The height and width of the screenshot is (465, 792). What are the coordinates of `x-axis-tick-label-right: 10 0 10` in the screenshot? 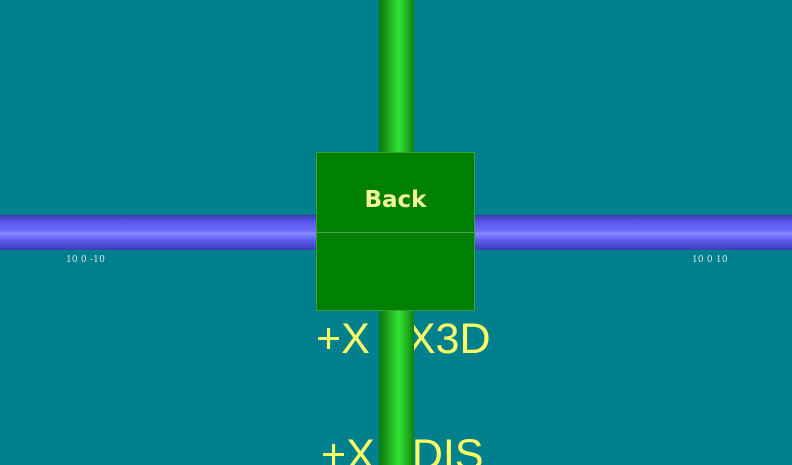 It's located at (710, 260).